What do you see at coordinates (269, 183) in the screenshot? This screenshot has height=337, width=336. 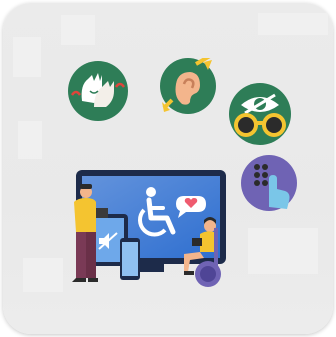 I see `braille-touch-icon` at bounding box center [269, 183].